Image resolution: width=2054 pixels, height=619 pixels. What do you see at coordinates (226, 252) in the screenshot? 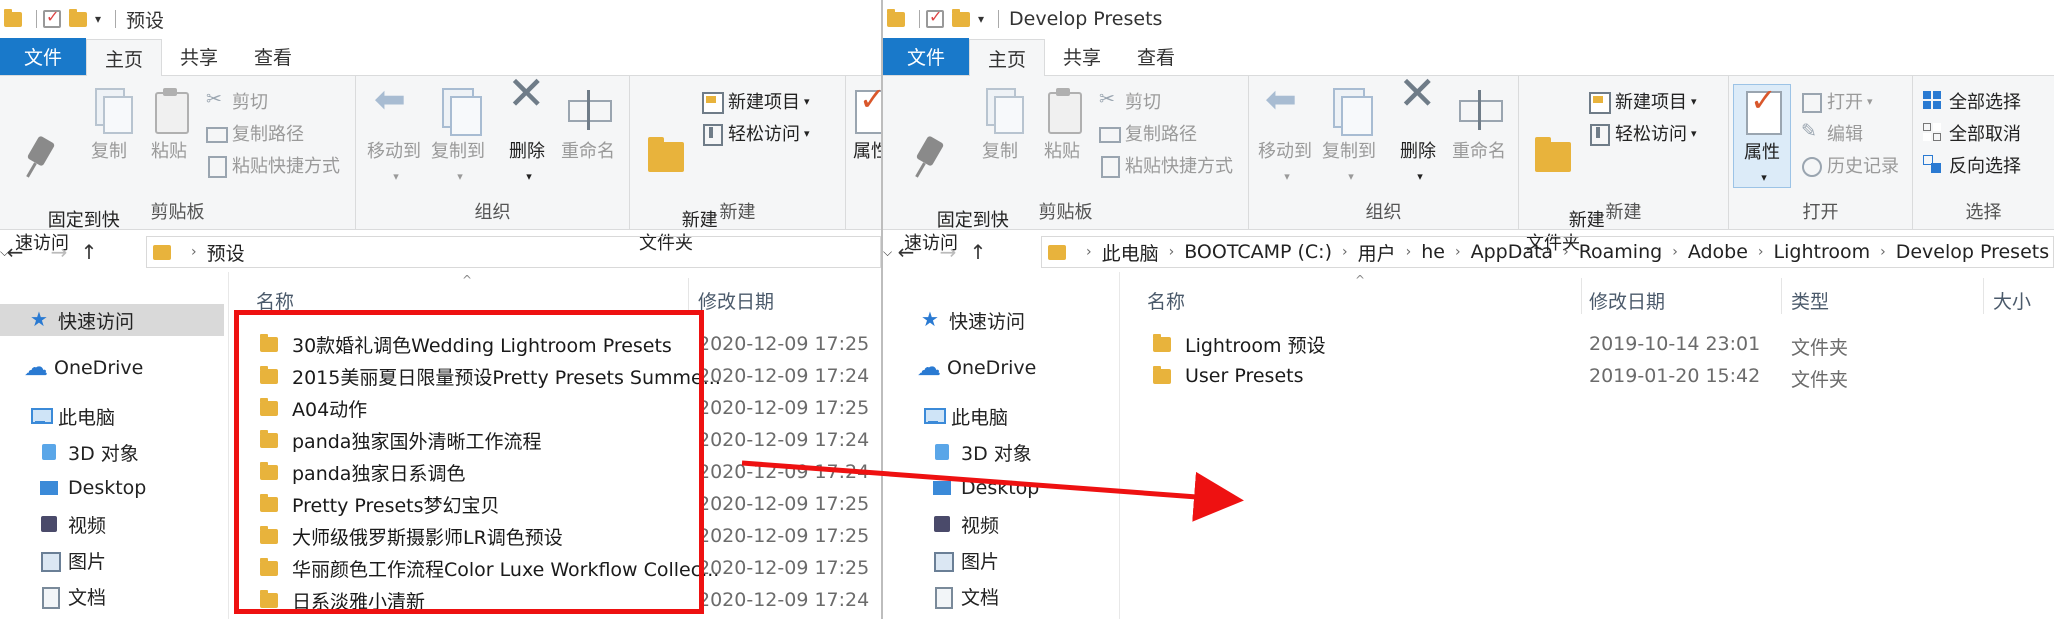
I see `breadcrumb-item: 预设` at bounding box center [226, 252].